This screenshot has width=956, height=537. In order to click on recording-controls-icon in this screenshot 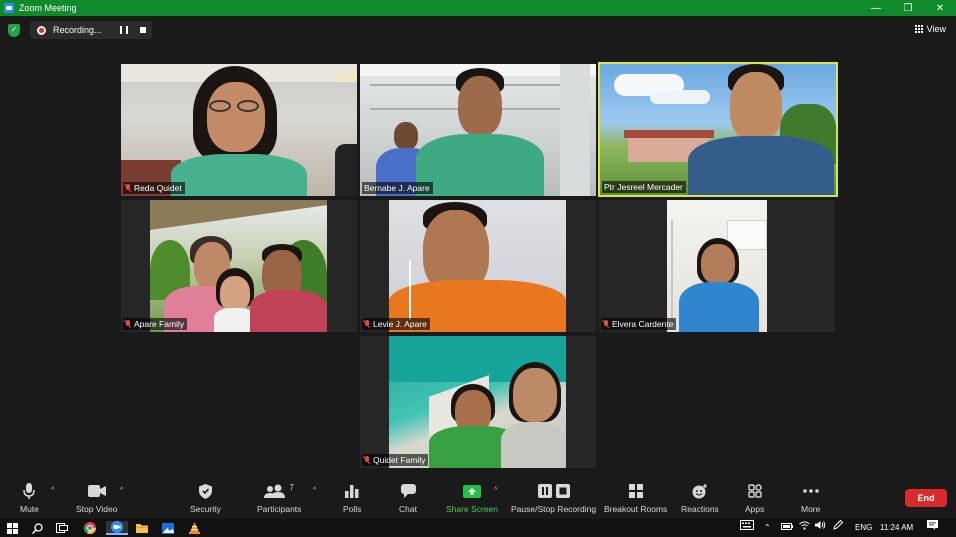, I will do `click(554, 491)`.